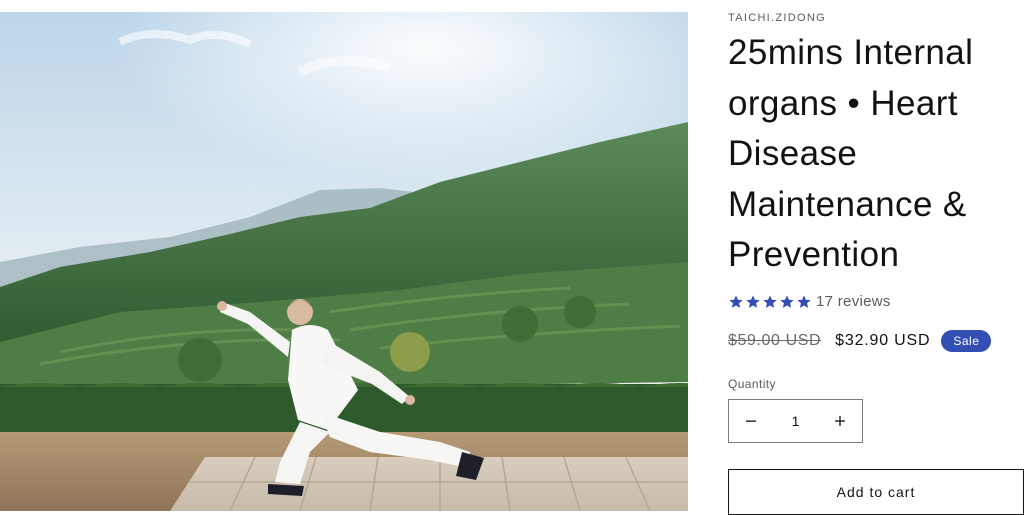 The height and width of the screenshot is (515, 1024). What do you see at coordinates (876, 492) in the screenshot?
I see `add-to-cart-button: Add to cart` at bounding box center [876, 492].